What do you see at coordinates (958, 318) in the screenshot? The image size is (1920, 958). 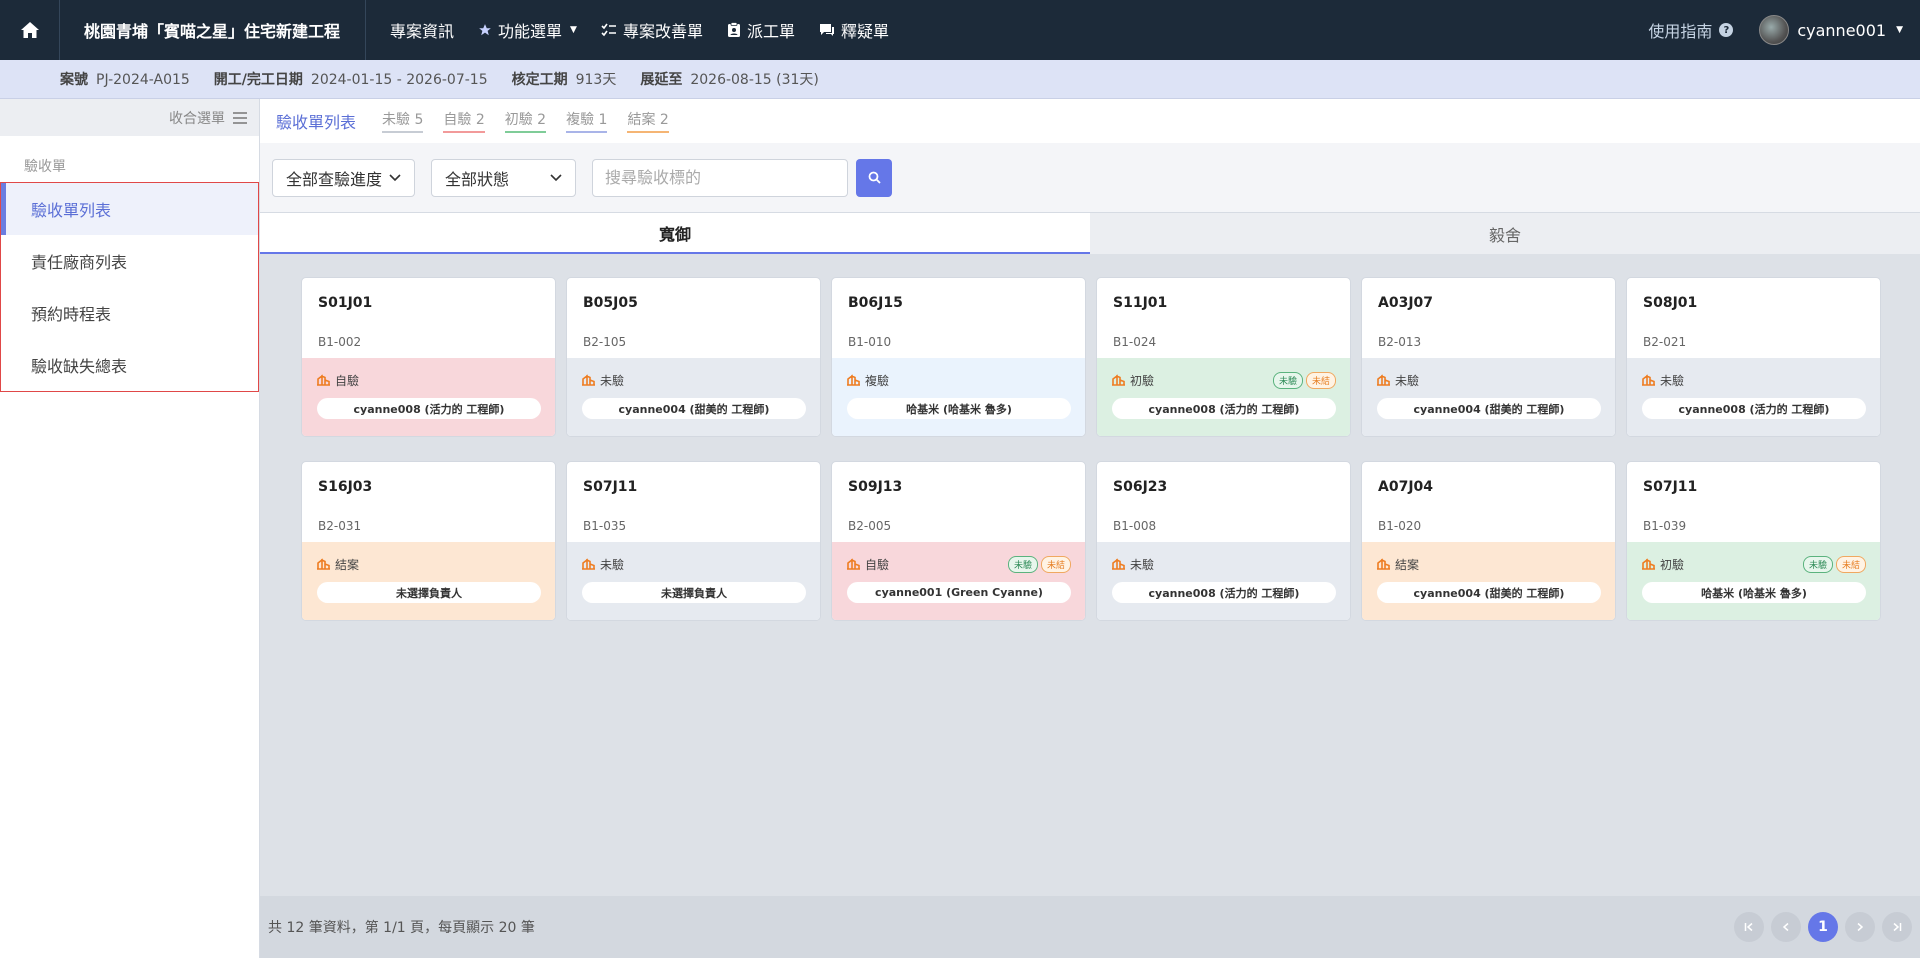 I see `card-header: B06J15 B1-010` at bounding box center [958, 318].